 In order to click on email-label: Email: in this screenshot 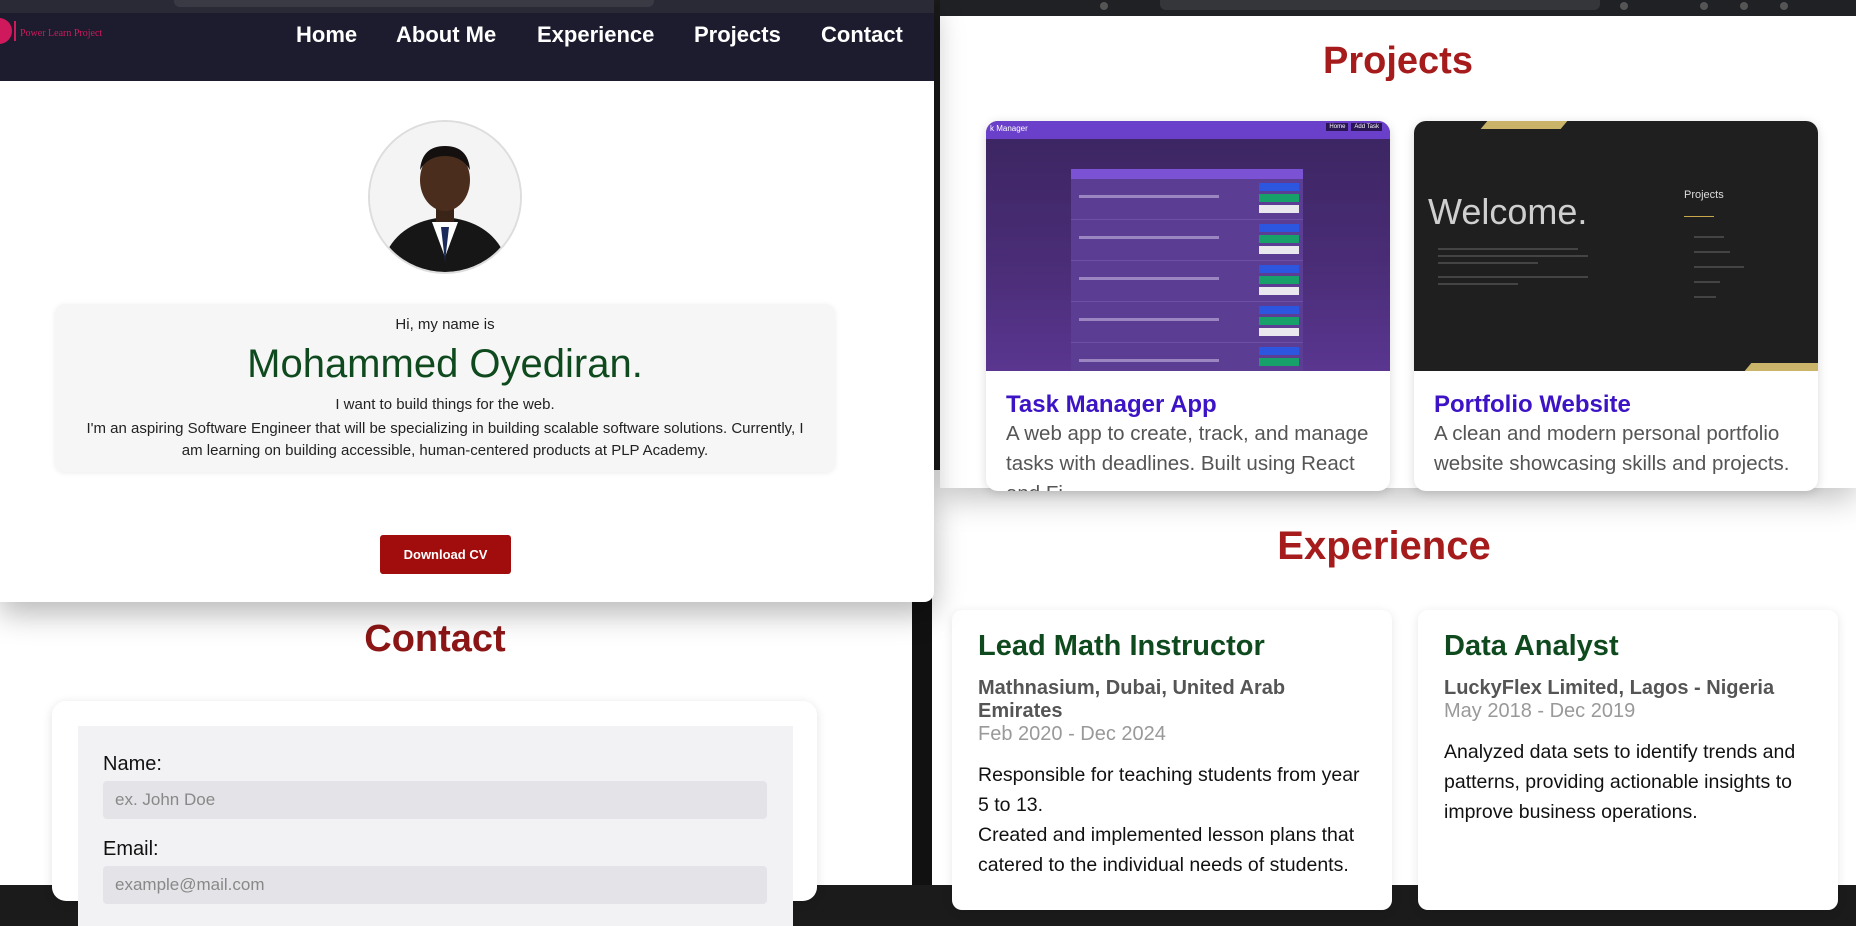, I will do `click(131, 849)`.